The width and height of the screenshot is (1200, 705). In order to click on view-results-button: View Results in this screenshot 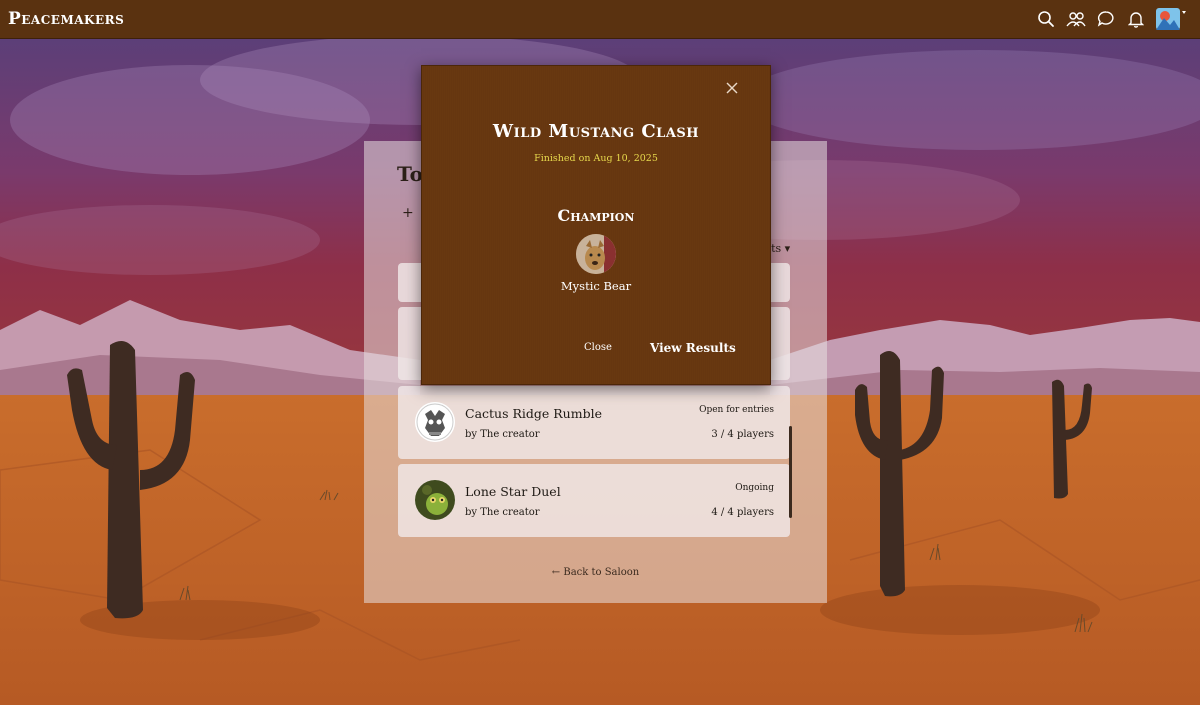, I will do `click(693, 348)`.